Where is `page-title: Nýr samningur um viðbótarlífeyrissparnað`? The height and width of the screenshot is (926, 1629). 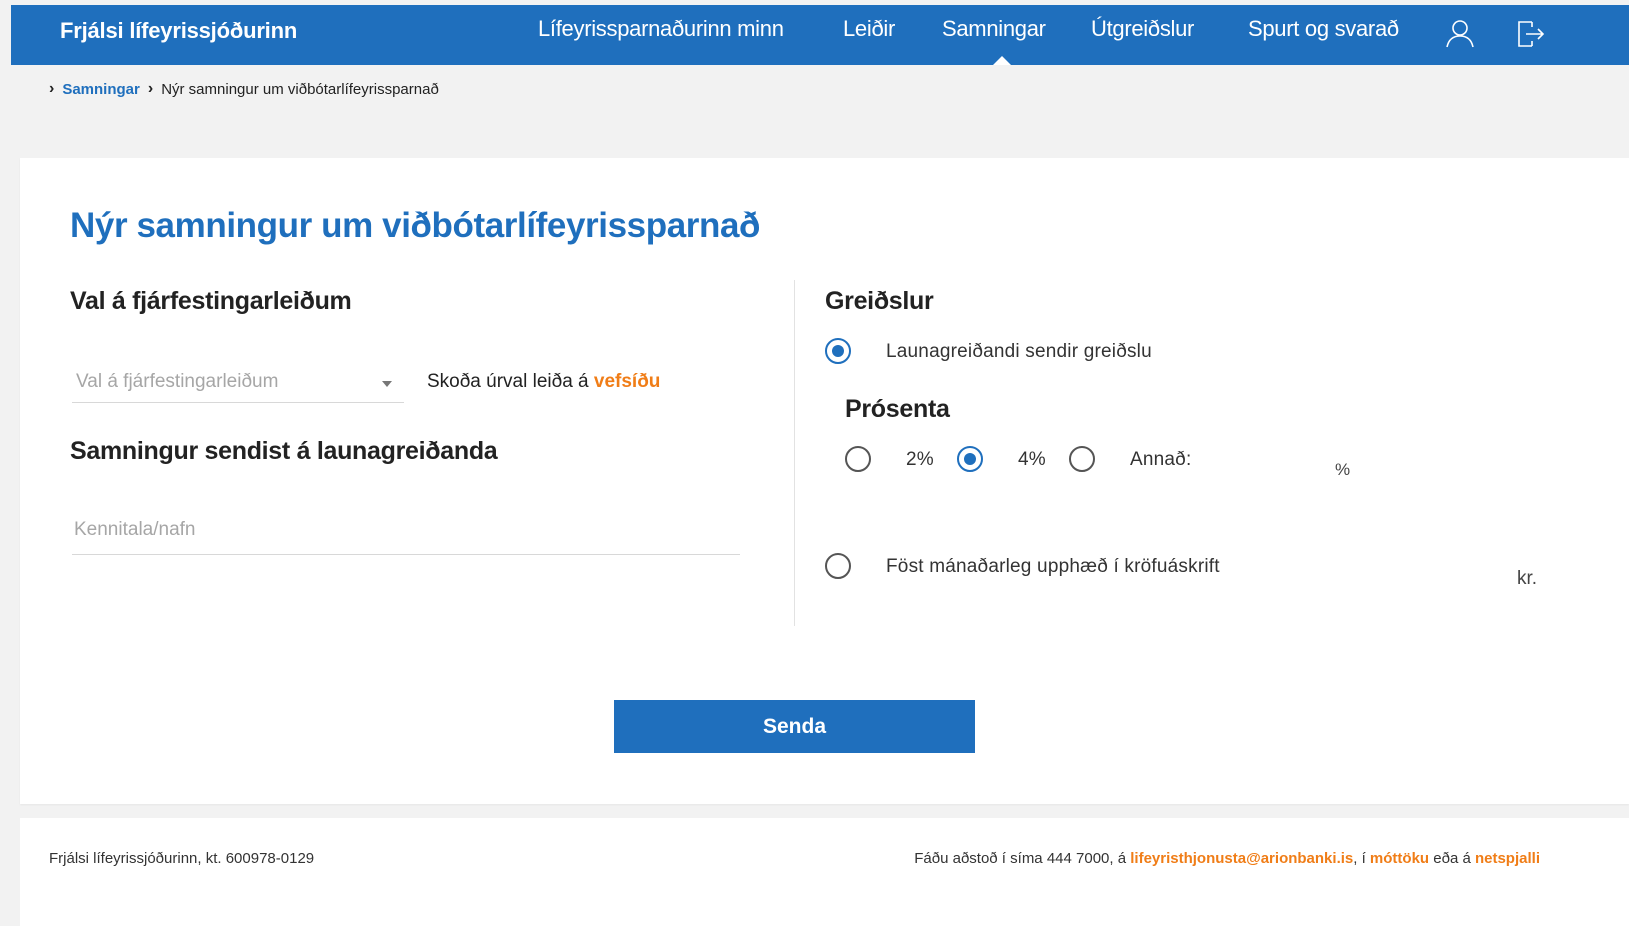
page-title: Nýr samningur um viðbótarlífeyrissparnað is located at coordinates (415, 225).